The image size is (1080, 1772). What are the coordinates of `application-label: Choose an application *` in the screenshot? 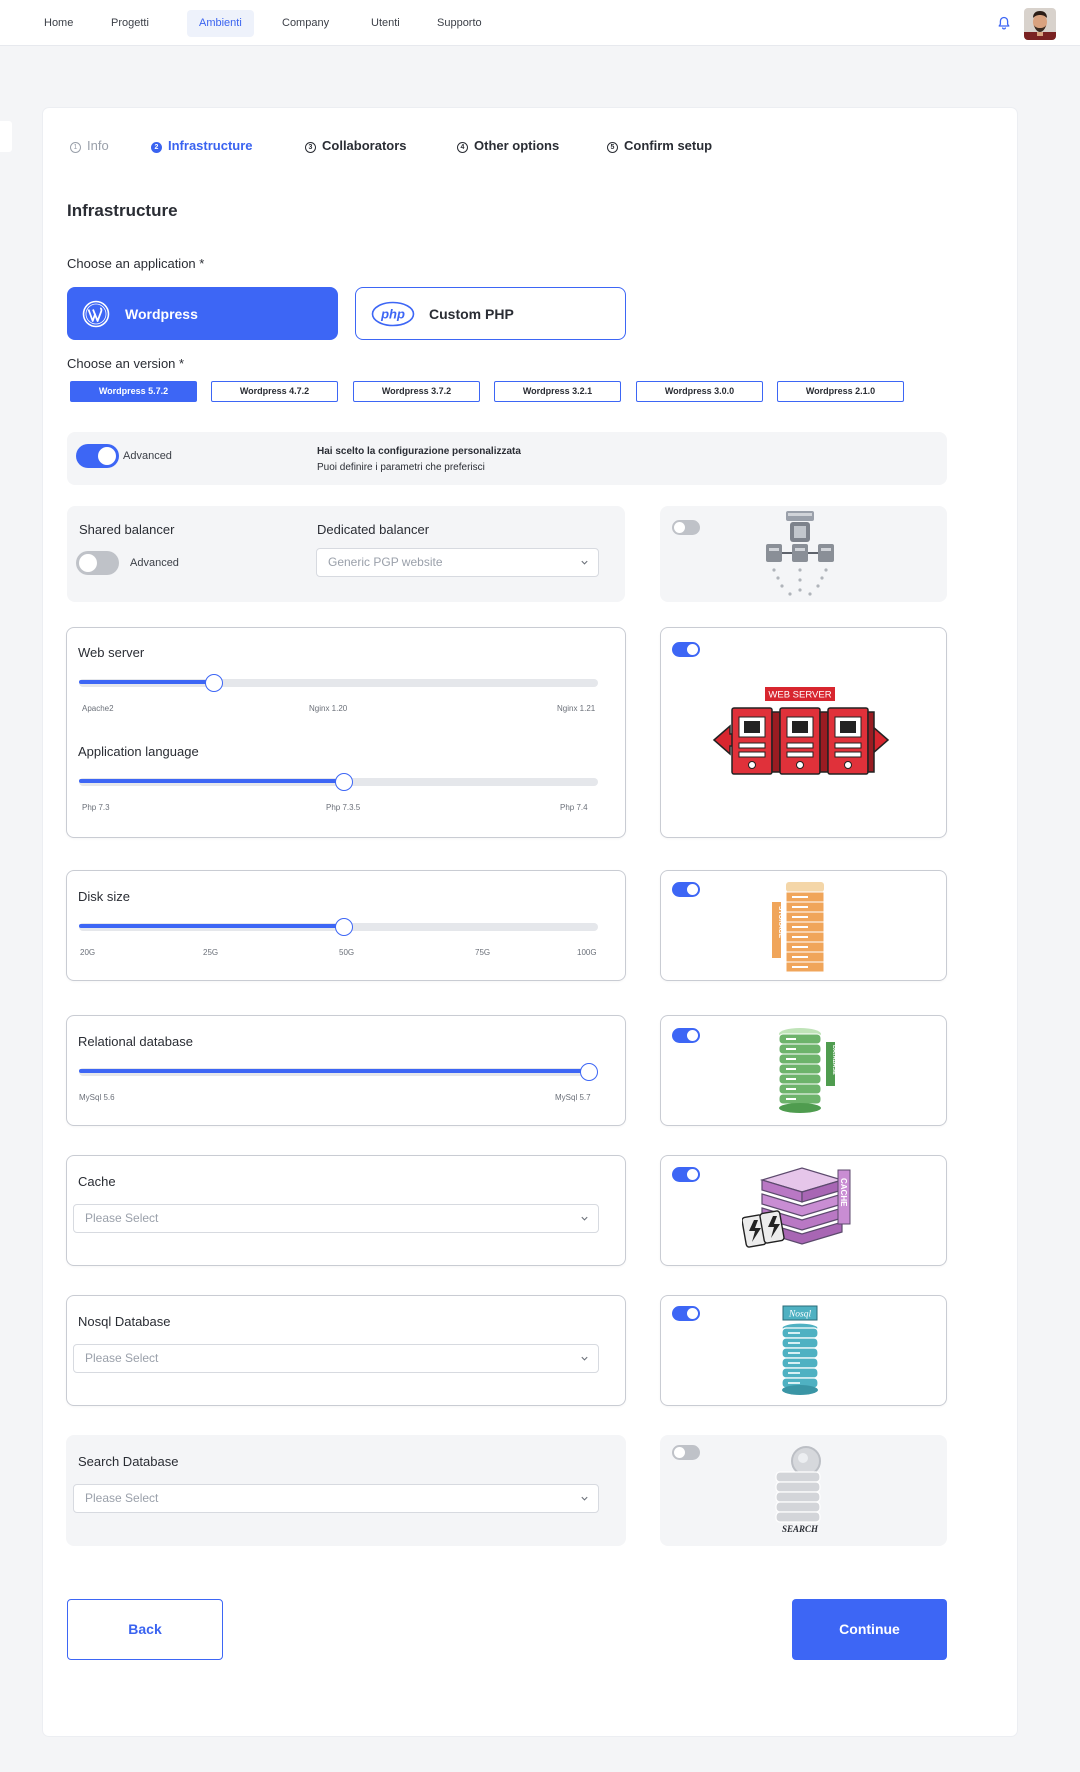 It's located at (136, 263).